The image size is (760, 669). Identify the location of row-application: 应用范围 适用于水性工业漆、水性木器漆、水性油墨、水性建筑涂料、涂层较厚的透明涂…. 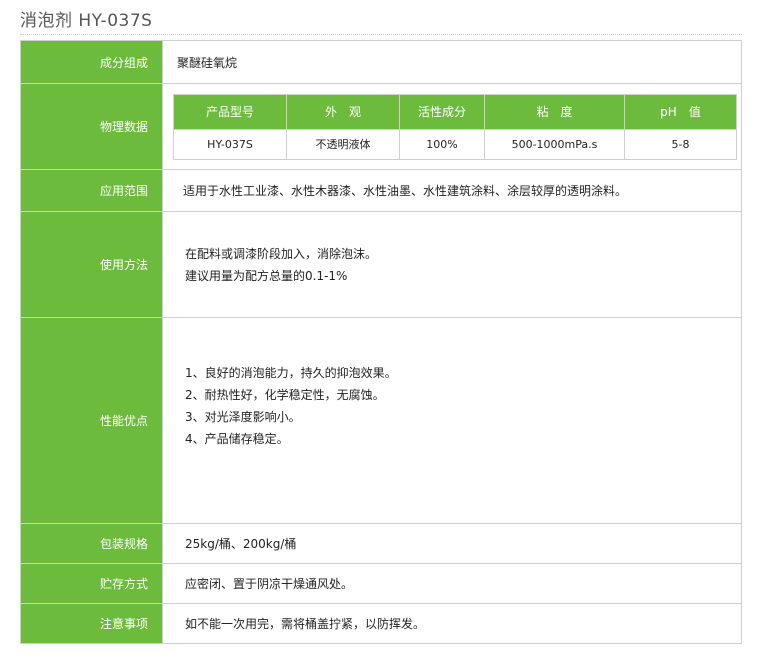
(381, 190).